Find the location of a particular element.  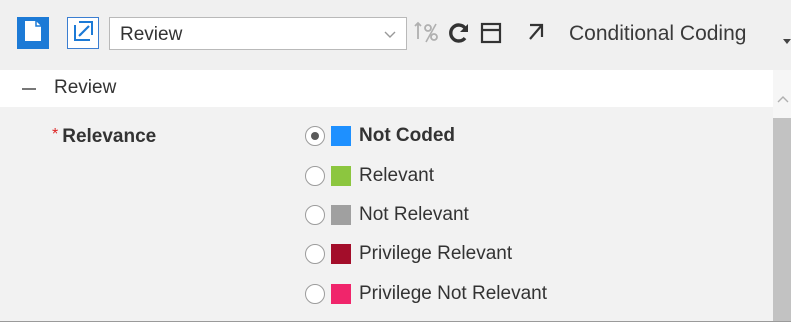

choice-relevant: Relevant is located at coordinates (369, 176).